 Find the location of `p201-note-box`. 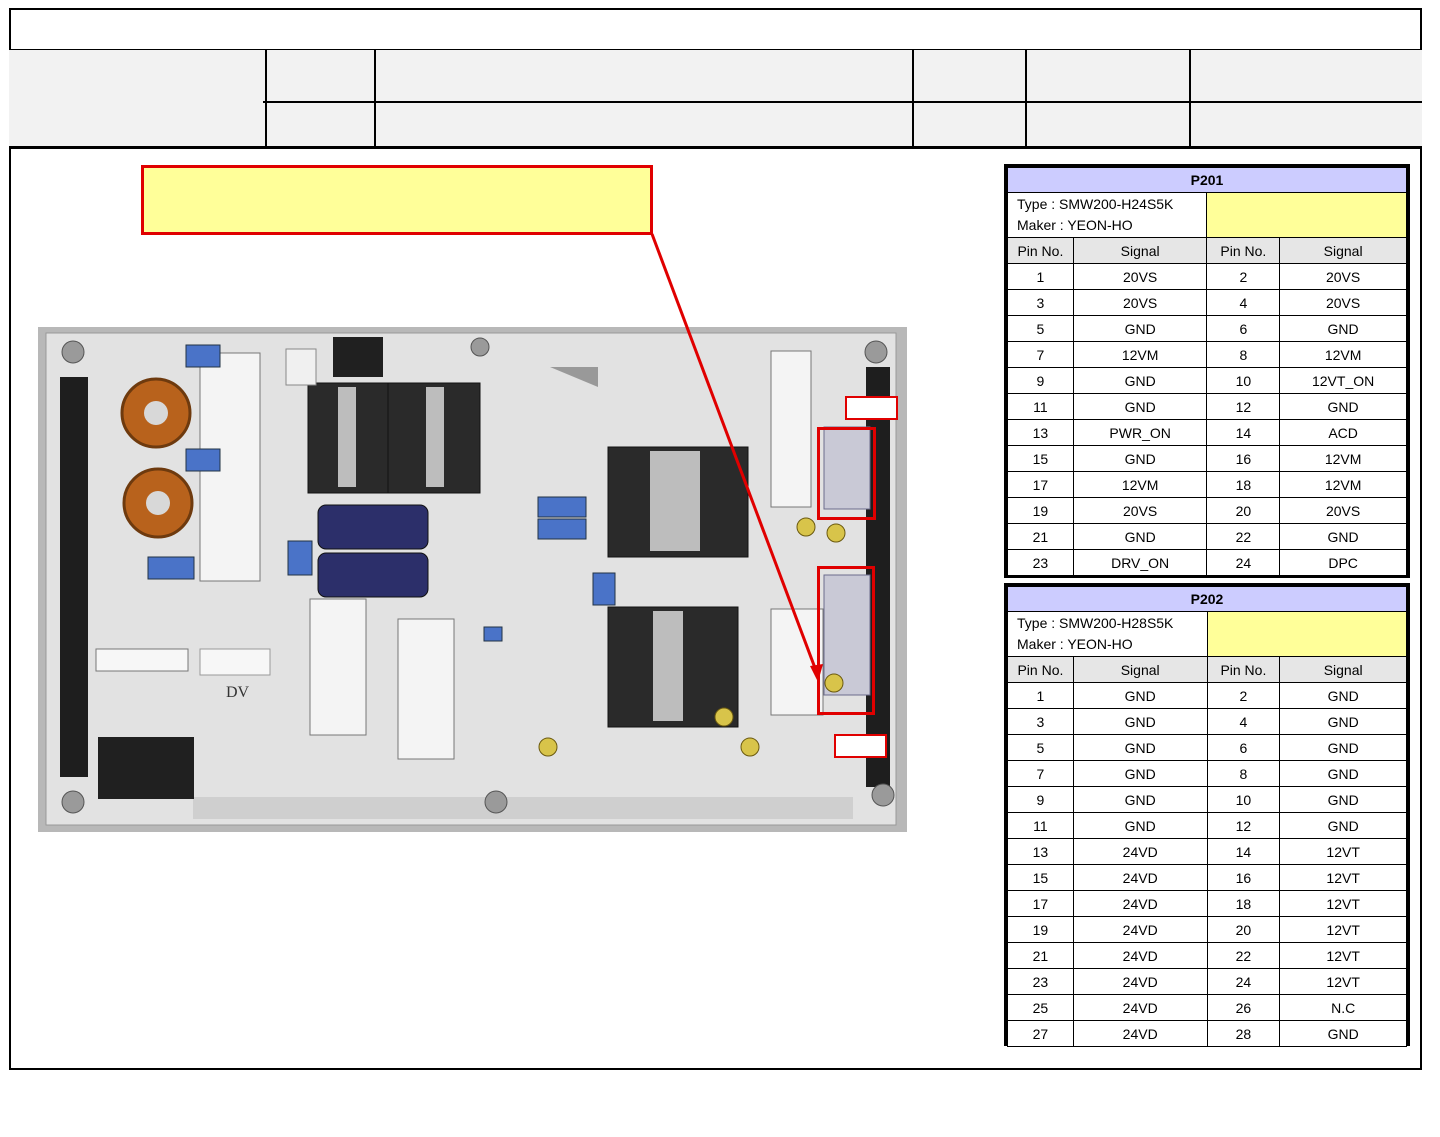

p201-note-box is located at coordinates (1306, 215).